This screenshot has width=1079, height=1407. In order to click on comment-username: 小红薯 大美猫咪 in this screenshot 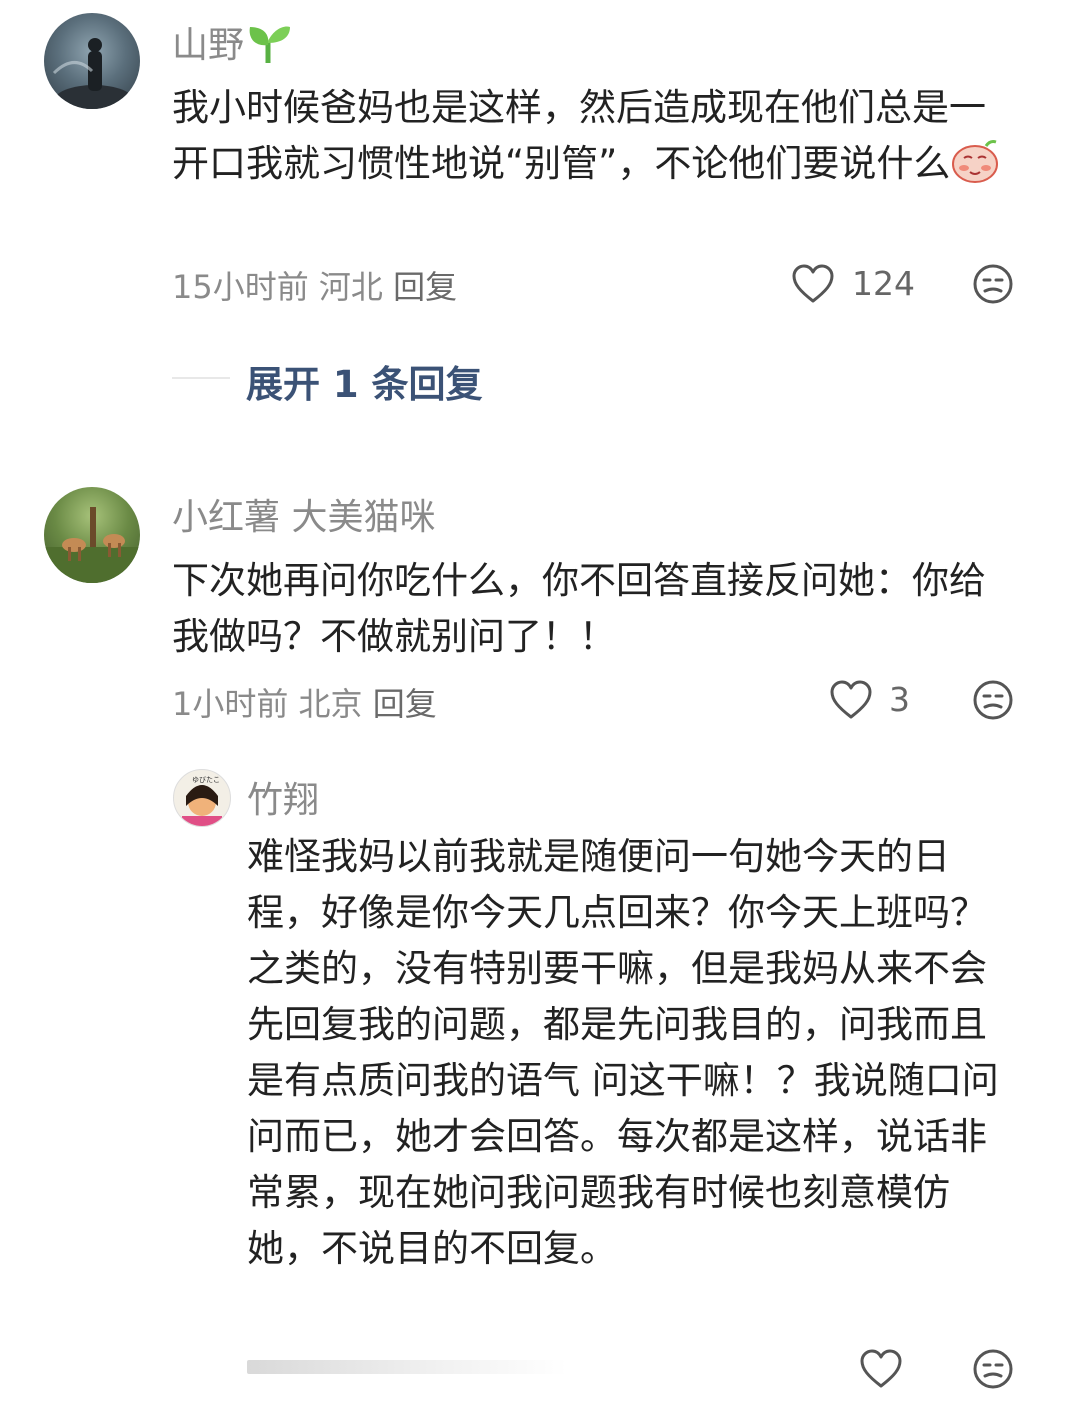, I will do `click(303, 514)`.